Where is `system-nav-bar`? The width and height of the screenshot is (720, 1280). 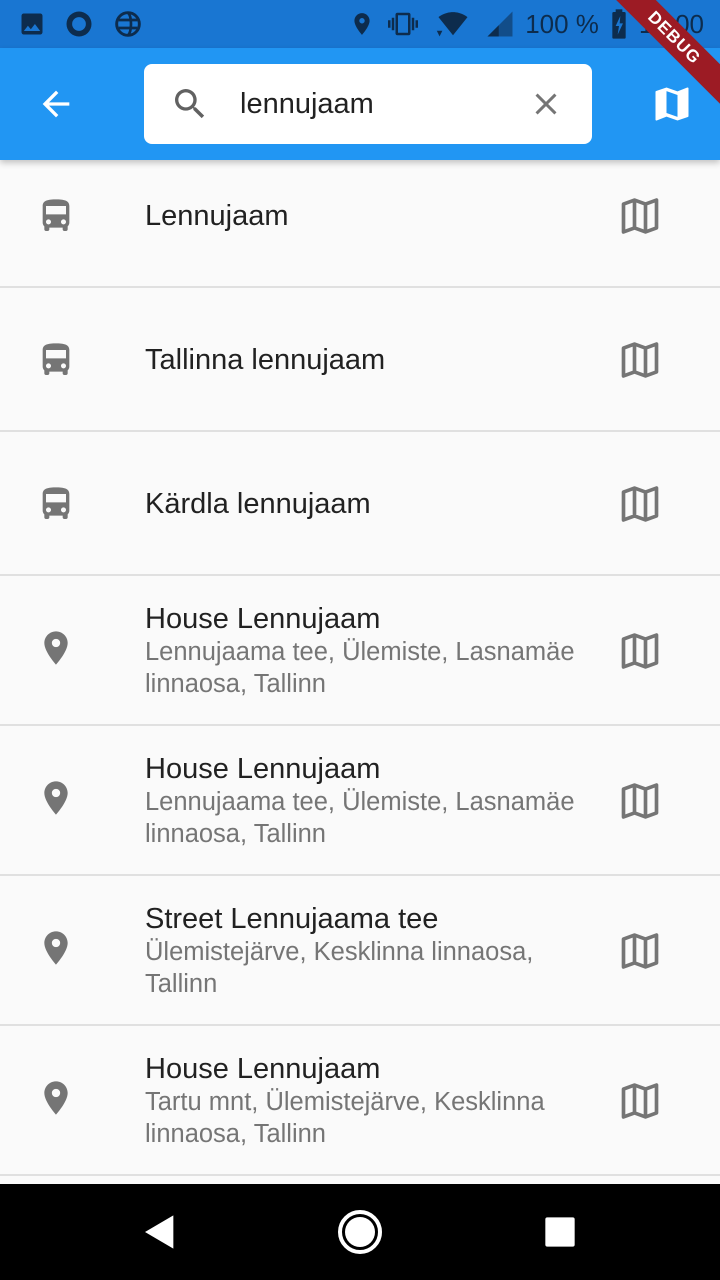 system-nav-bar is located at coordinates (360, 1232).